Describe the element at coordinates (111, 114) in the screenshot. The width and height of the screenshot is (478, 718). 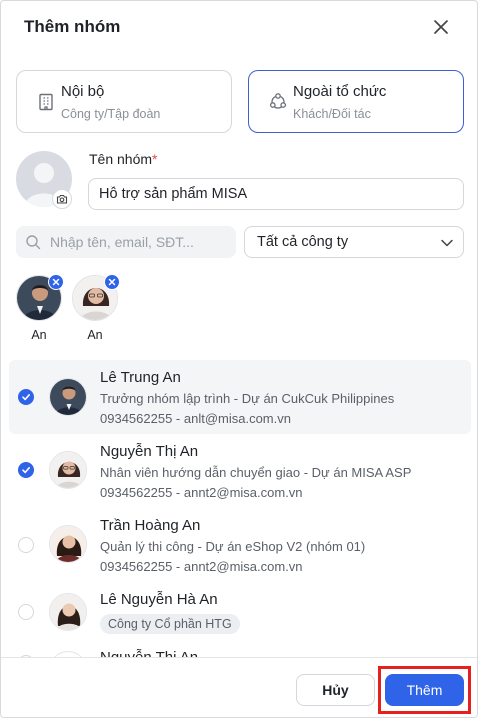
I see `group-type-desc: Công ty/Tập đoàn` at that location.